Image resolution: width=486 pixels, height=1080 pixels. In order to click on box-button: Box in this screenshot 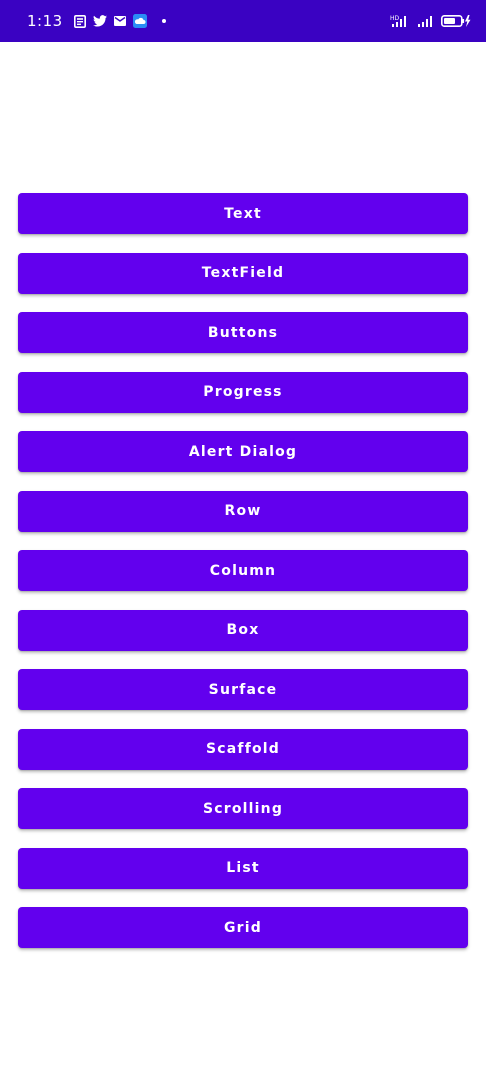, I will do `click(243, 630)`.